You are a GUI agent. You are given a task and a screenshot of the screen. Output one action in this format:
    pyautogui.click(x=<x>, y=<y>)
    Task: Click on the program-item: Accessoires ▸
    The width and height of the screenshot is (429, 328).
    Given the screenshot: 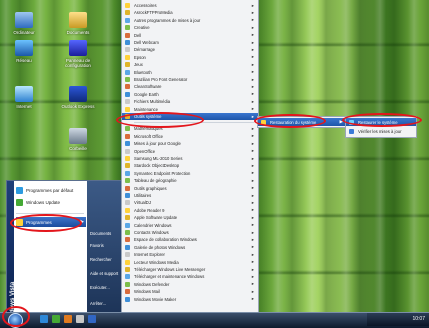 What is the action you would take?
    pyautogui.click(x=190, y=5)
    